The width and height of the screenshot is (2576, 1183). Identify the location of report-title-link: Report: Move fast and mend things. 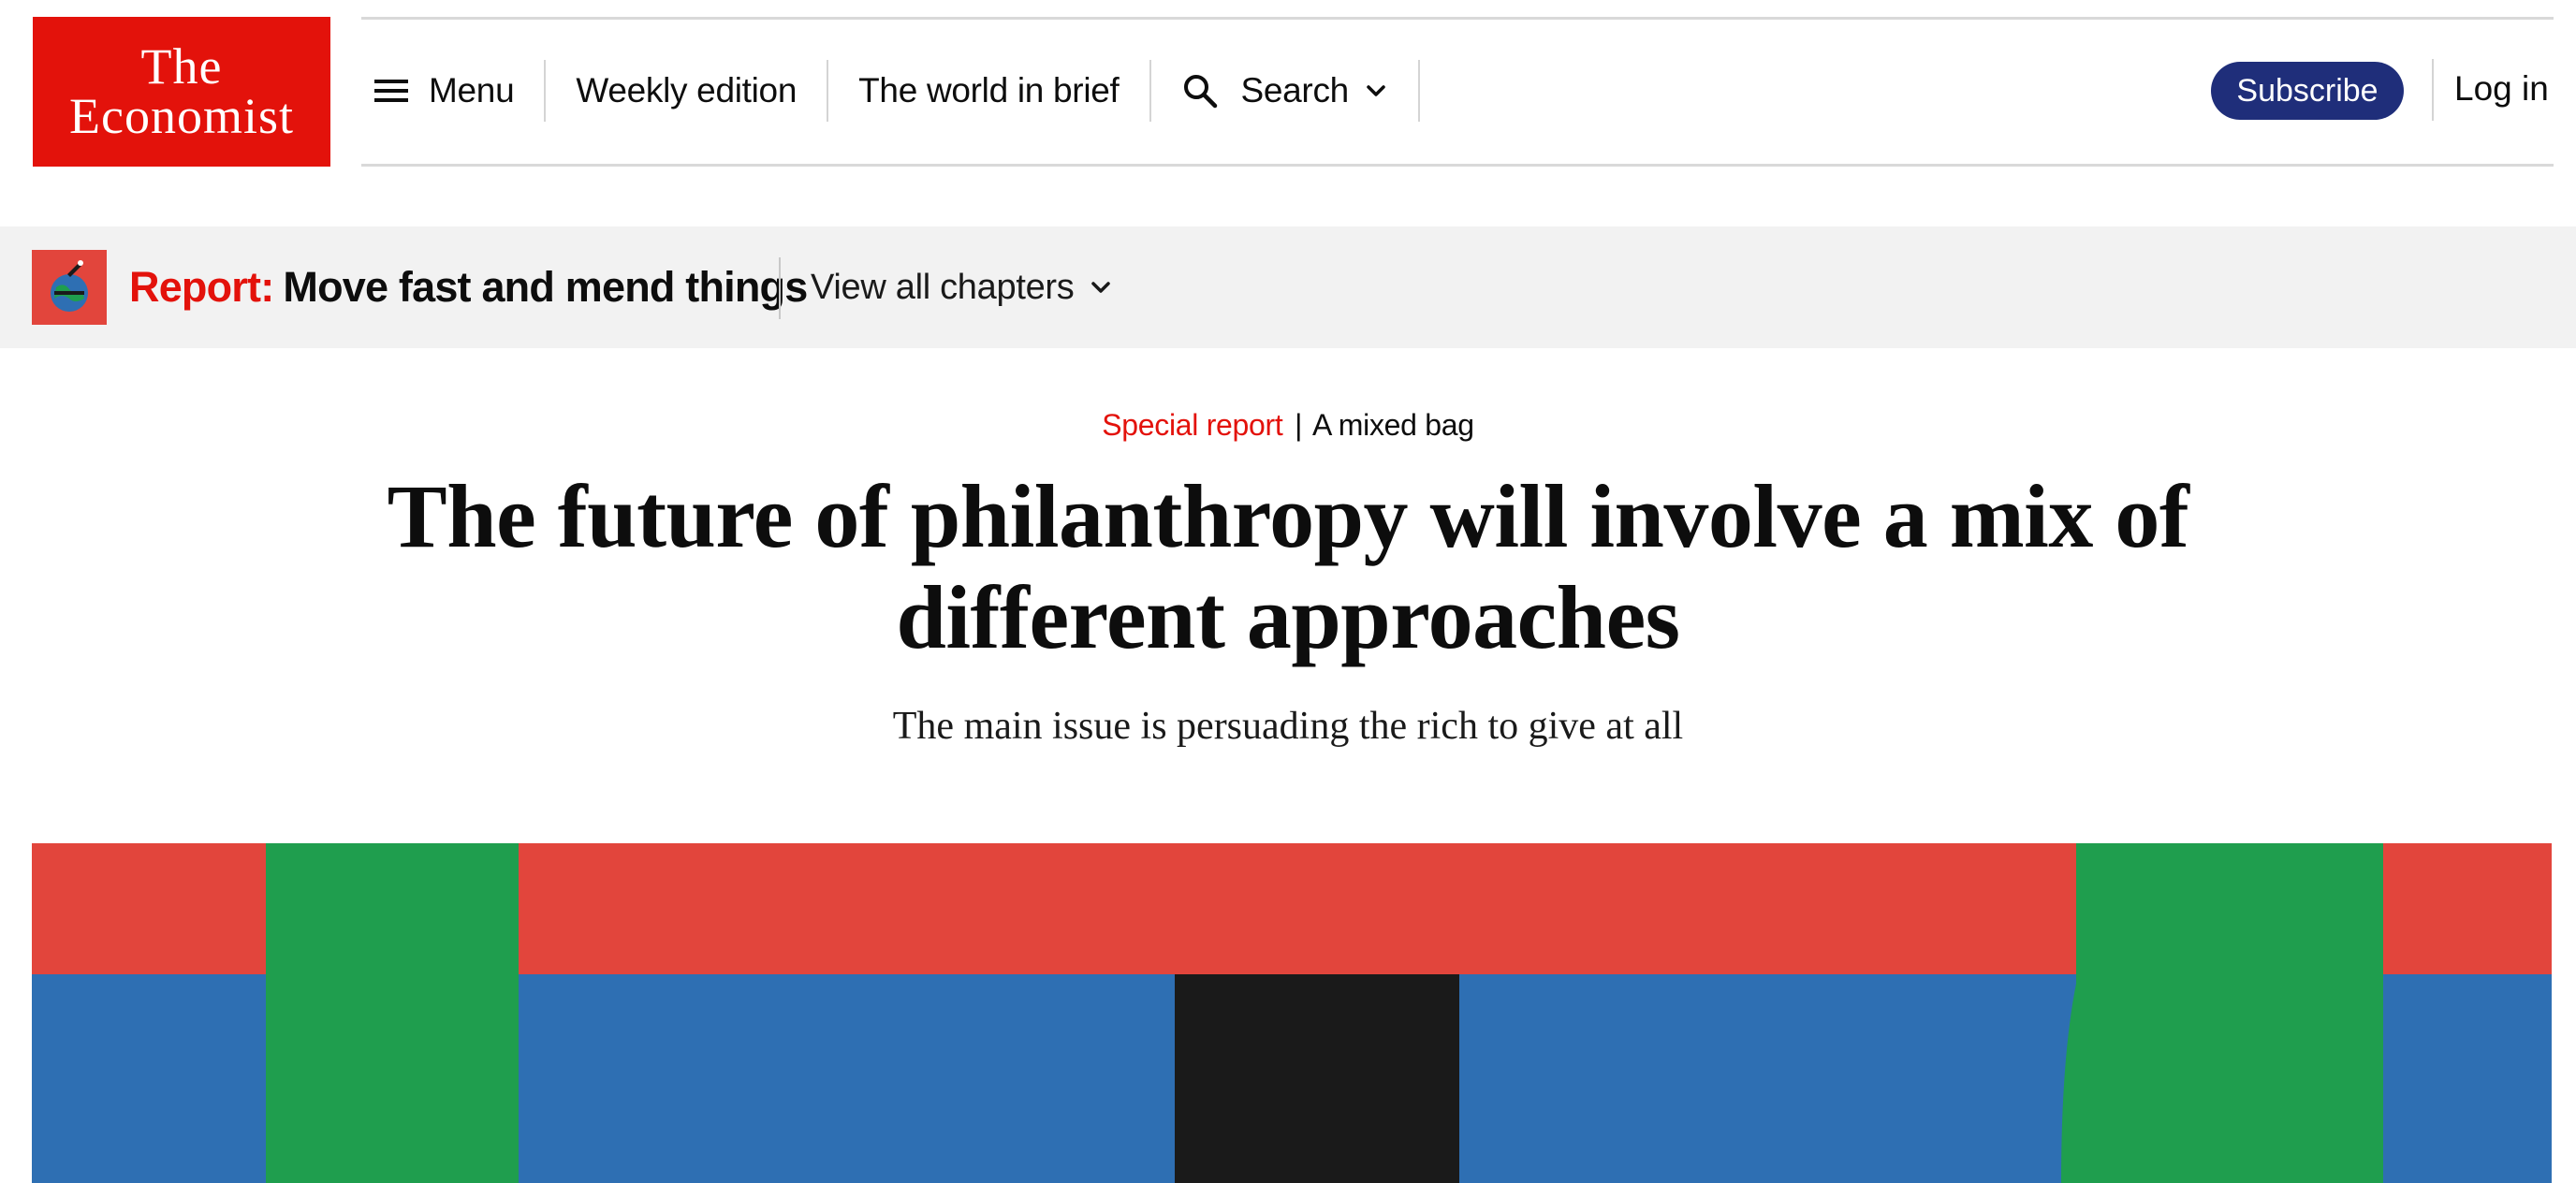
(468, 287).